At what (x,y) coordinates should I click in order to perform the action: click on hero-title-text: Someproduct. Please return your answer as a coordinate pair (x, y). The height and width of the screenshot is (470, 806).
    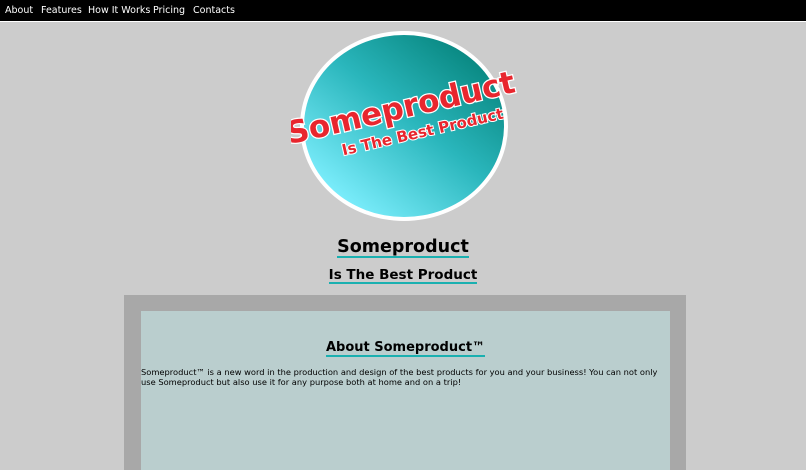
    Looking at the image, I should click on (403, 248).